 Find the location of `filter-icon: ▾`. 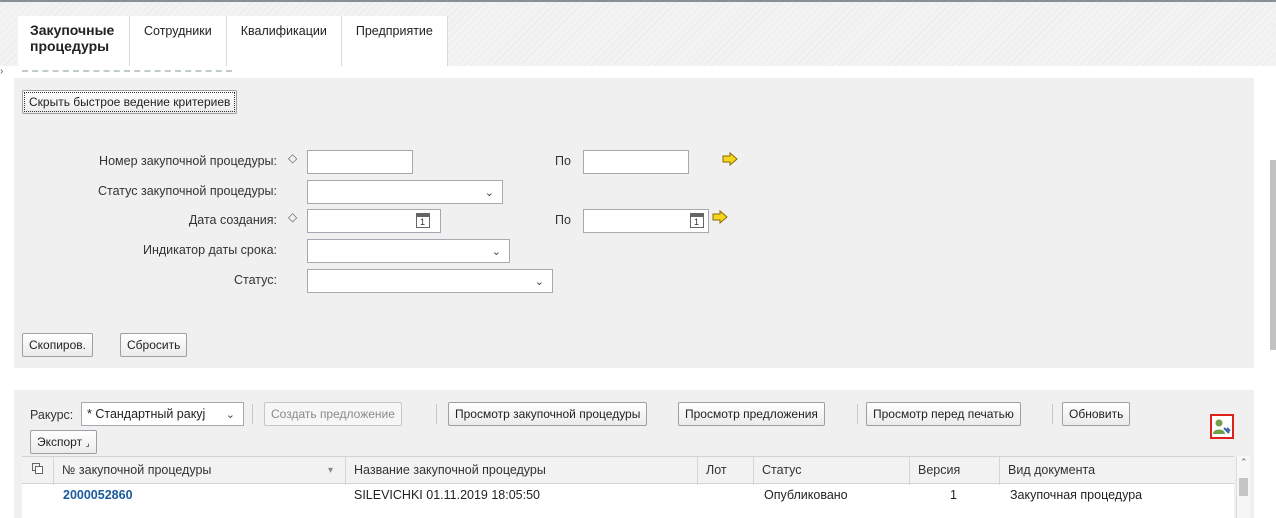

filter-icon: ▾ is located at coordinates (330, 470).